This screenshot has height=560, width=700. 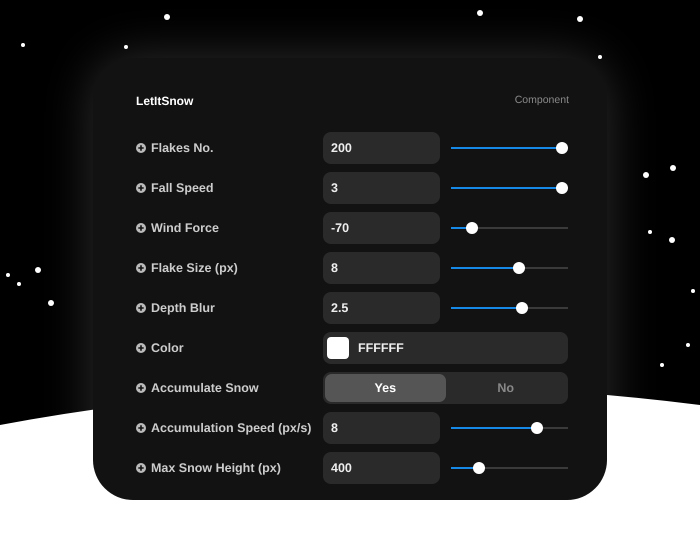 I want to click on panel-subtitle: Component, so click(x=541, y=100).